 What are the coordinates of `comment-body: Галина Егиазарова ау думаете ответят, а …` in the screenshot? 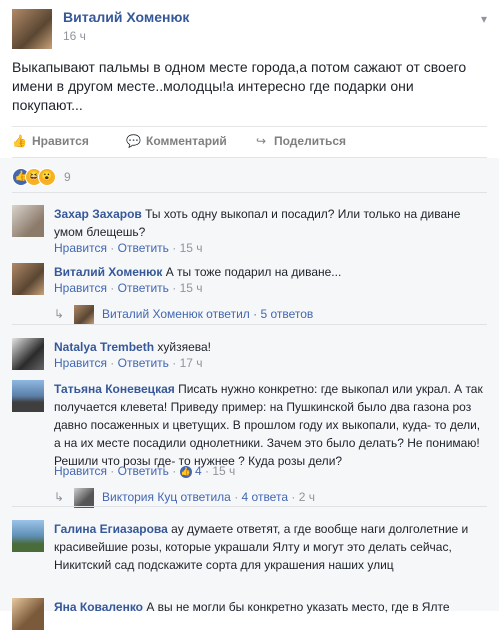 It's located at (271, 547).